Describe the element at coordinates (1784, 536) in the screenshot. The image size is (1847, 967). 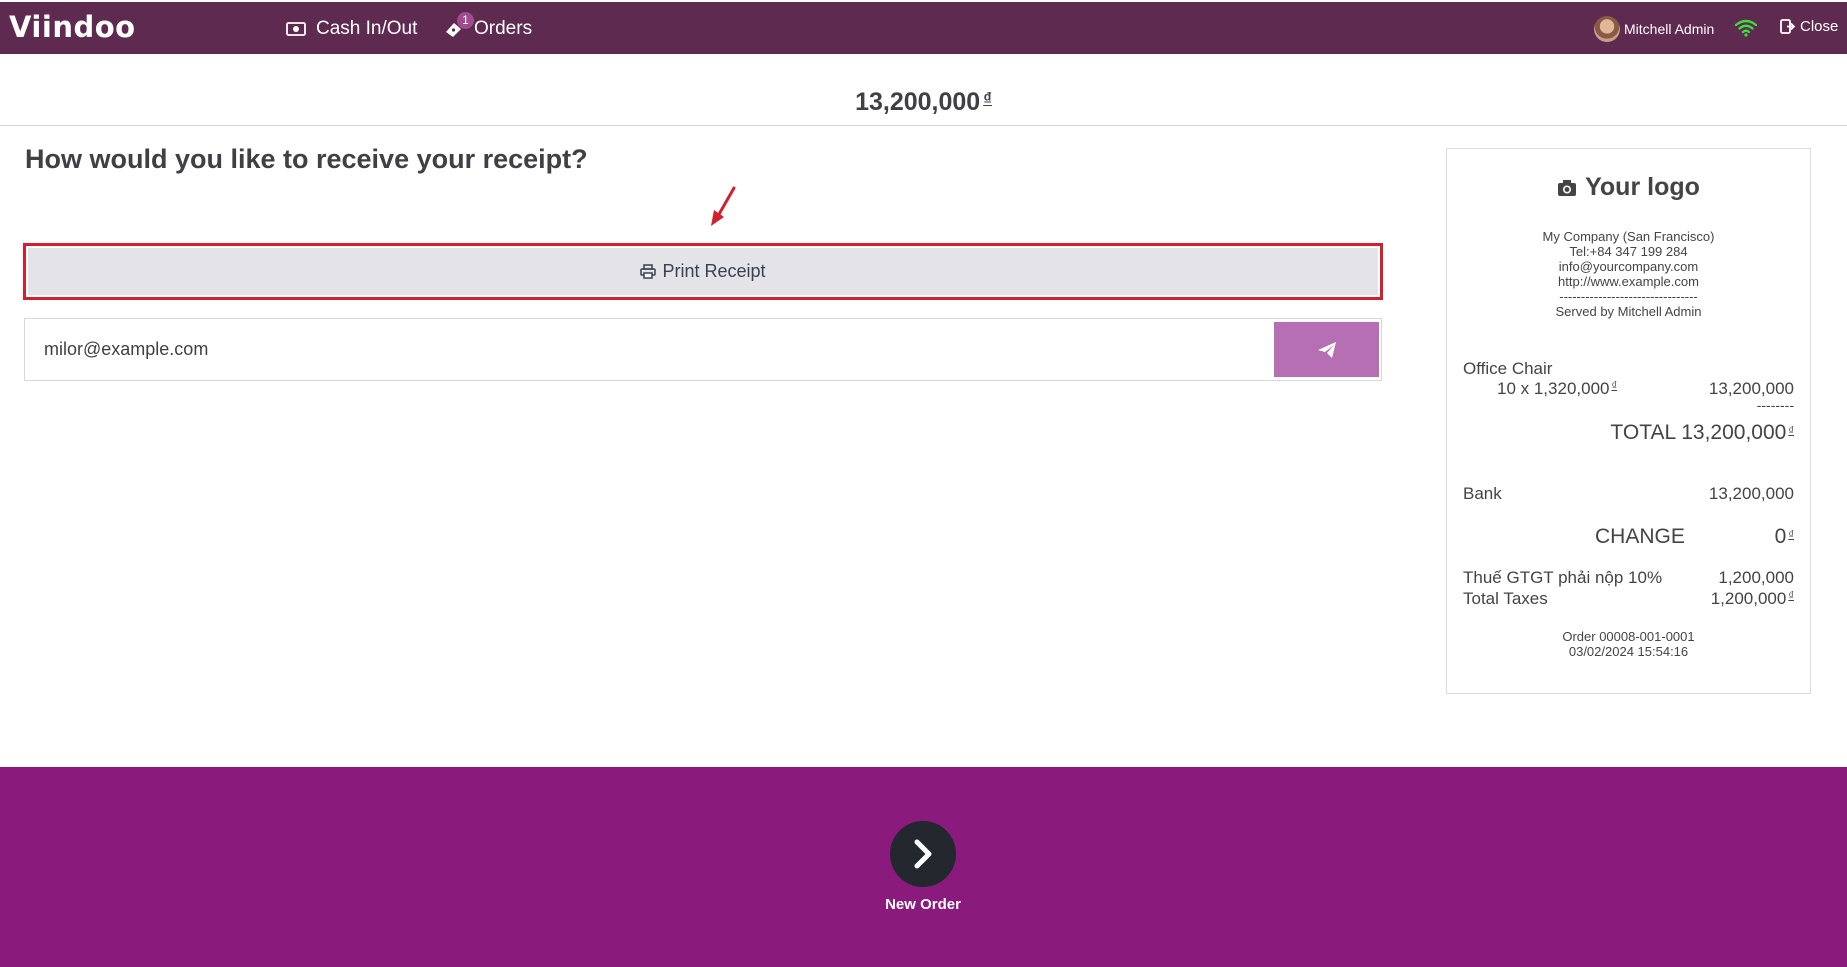
I see `receipt-change-amount: 0 ₫` at that location.